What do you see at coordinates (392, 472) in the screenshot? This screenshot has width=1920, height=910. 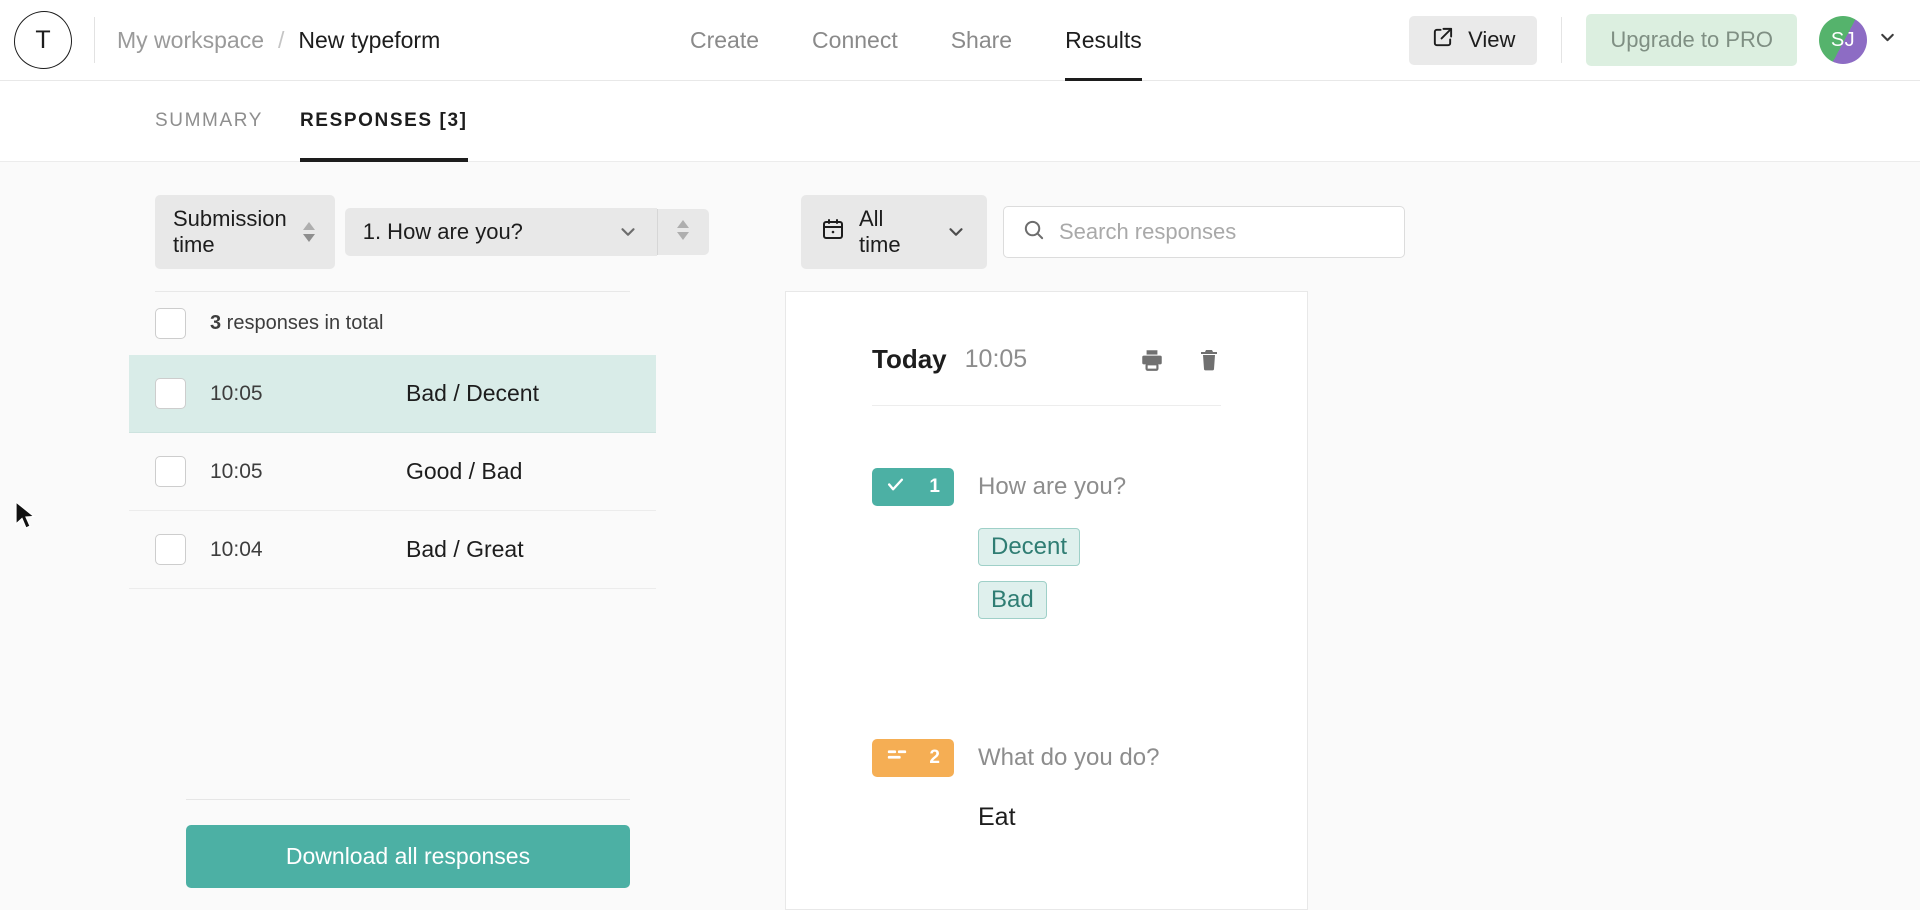 I see `table-row: 10:05 Good / Bad` at bounding box center [392, 472].